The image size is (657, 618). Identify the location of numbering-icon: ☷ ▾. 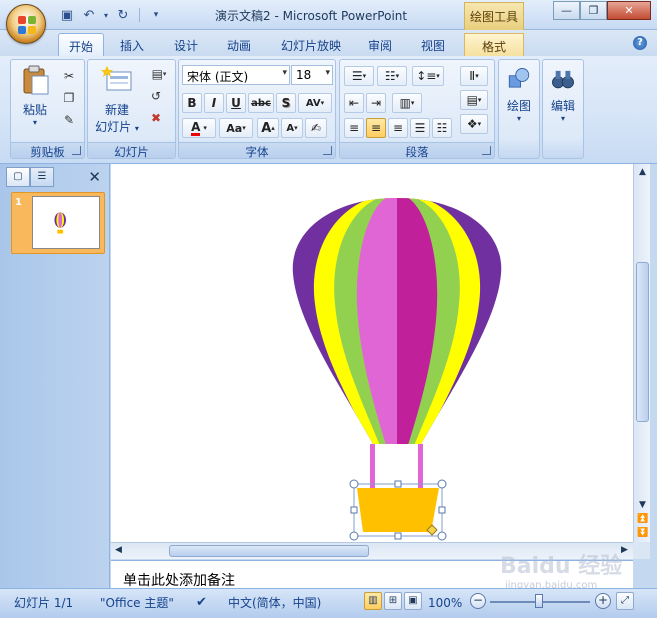
(392, 76).